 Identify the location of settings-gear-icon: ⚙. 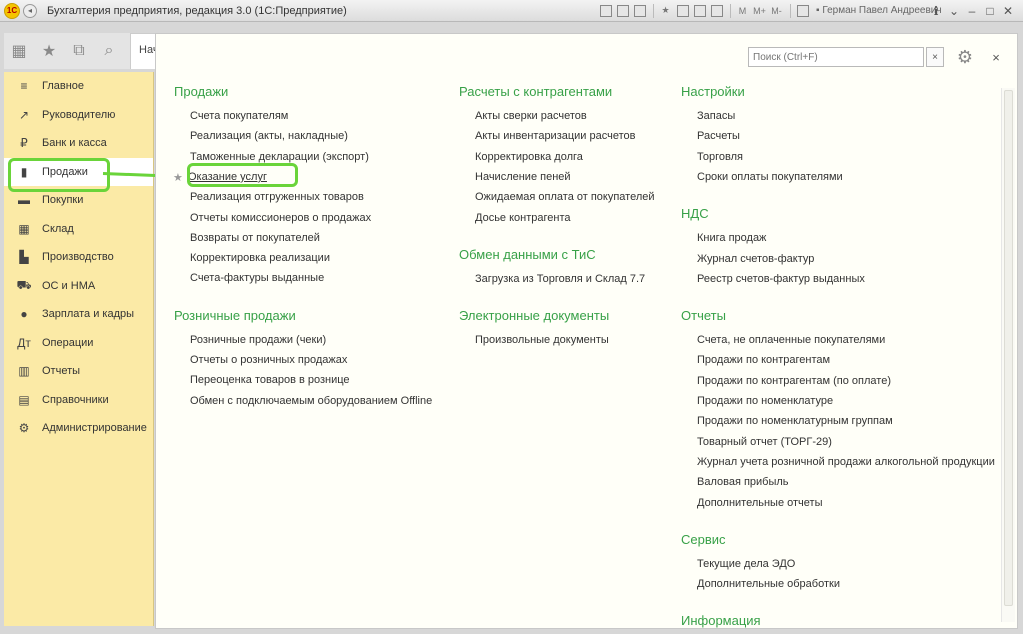
(965, 57).